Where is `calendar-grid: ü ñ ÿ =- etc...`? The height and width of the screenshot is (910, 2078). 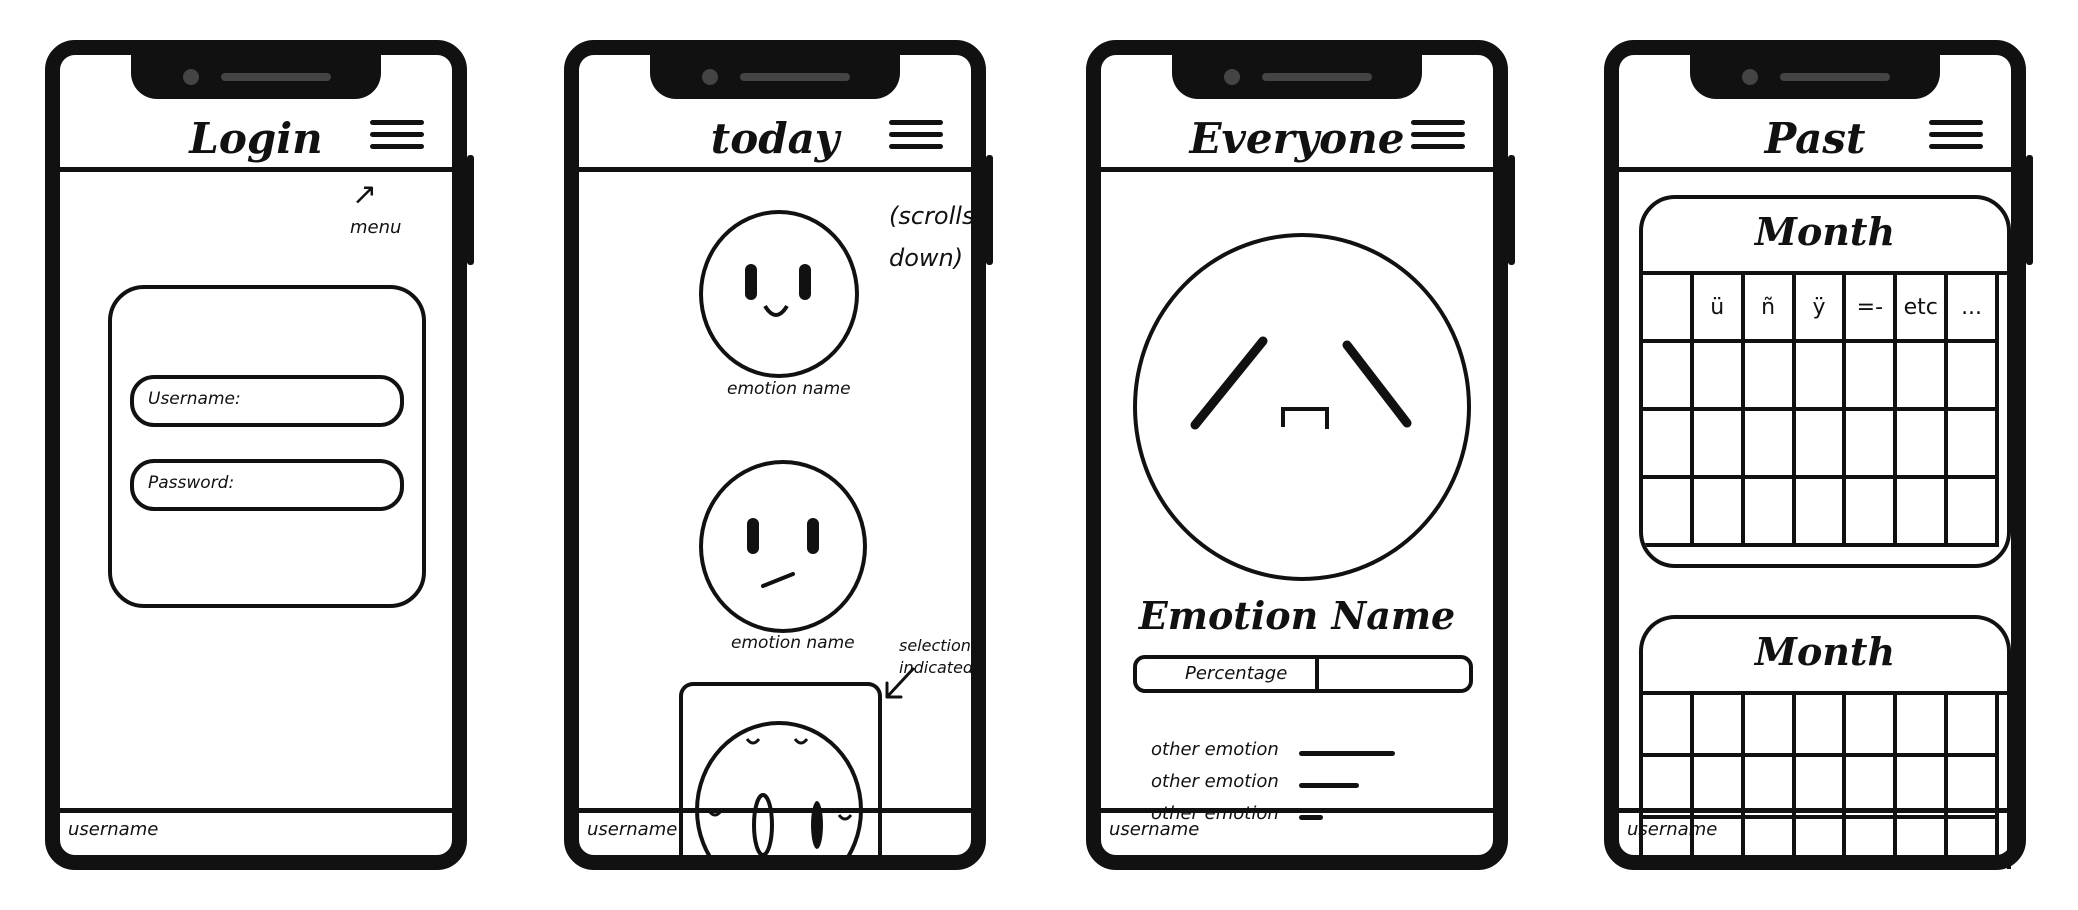
calendar-grid: ü ñ ÿ =- etc... is located at coordinates (1825, 417).